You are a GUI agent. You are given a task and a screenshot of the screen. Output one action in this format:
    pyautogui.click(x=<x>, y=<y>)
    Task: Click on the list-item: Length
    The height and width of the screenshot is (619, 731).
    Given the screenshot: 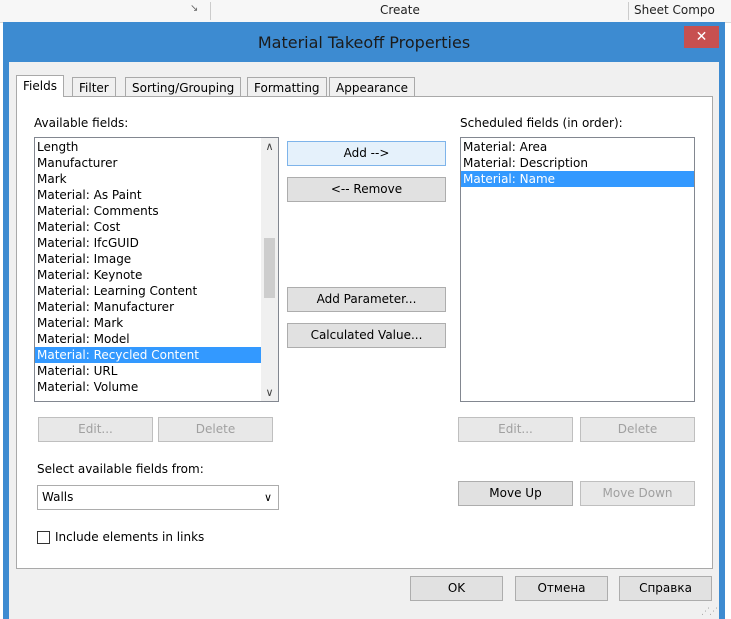 What is the action you would take?
    pyautogui.click(x=148, y=147)
    